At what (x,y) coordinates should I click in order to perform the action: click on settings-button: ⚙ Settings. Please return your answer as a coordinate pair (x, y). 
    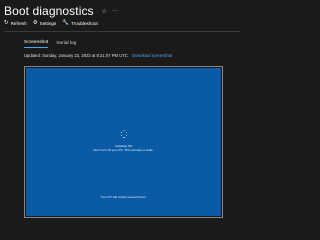
    Looking at the image, I should click on (45, 23).